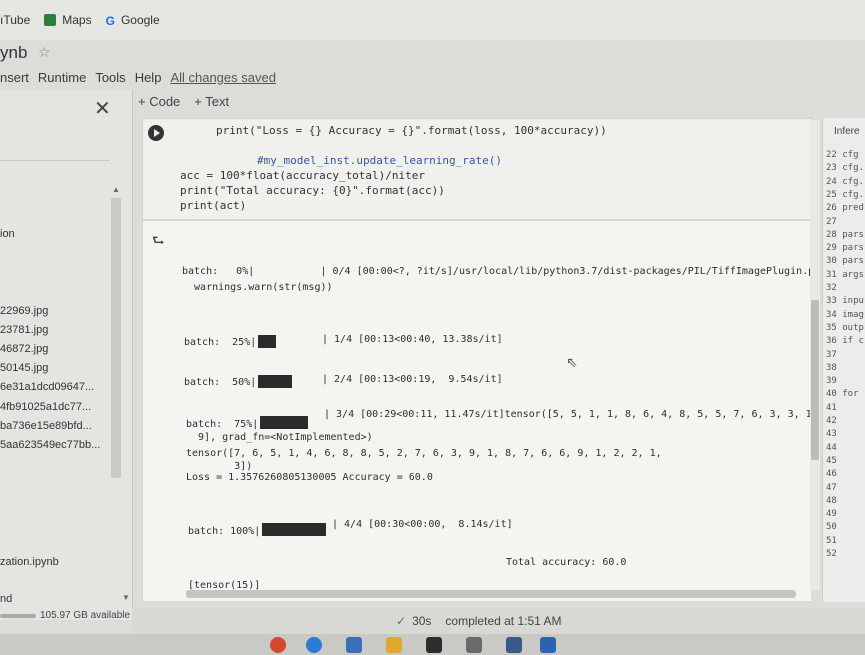 The width and height of the screenshot is (865, 655). Describe the element at coordinates (211, 101) in the screenshot. I see `add-text-button: + Text` at that location.